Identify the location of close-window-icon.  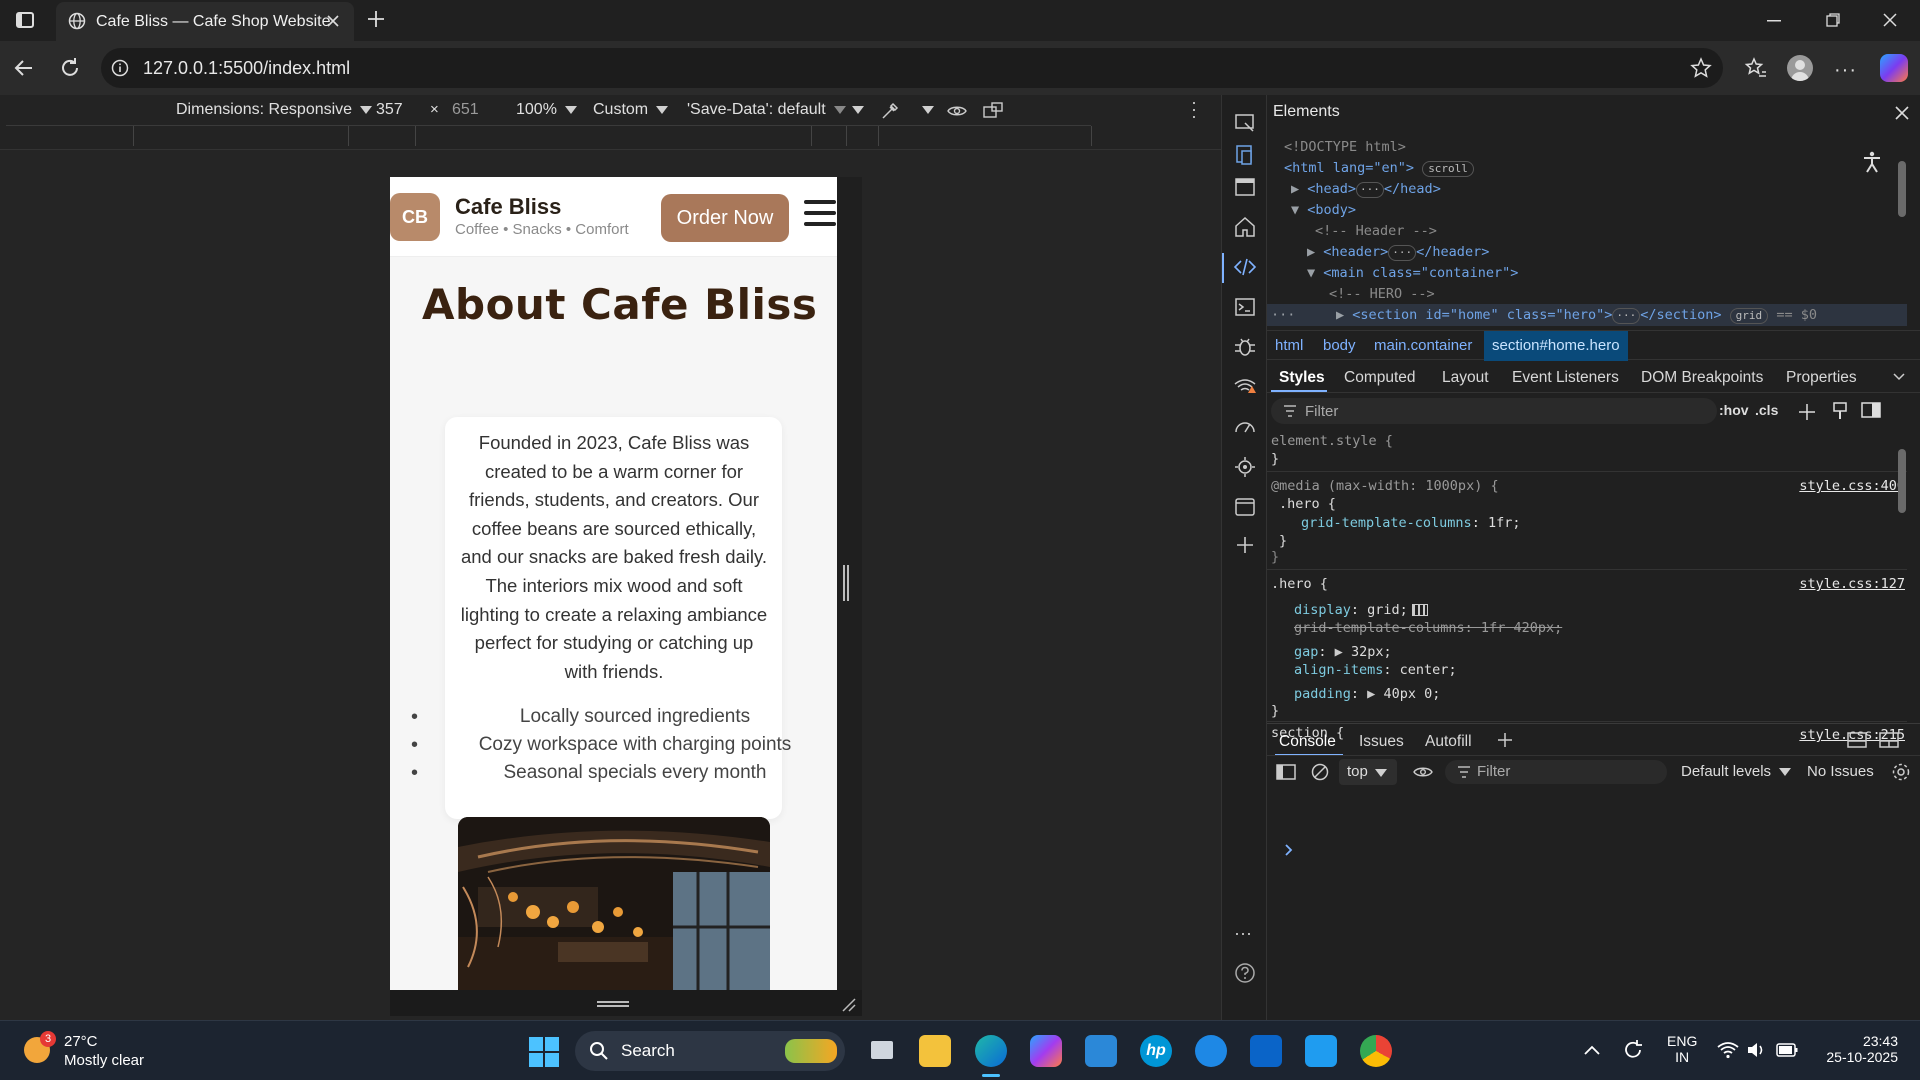
(1890, 20).